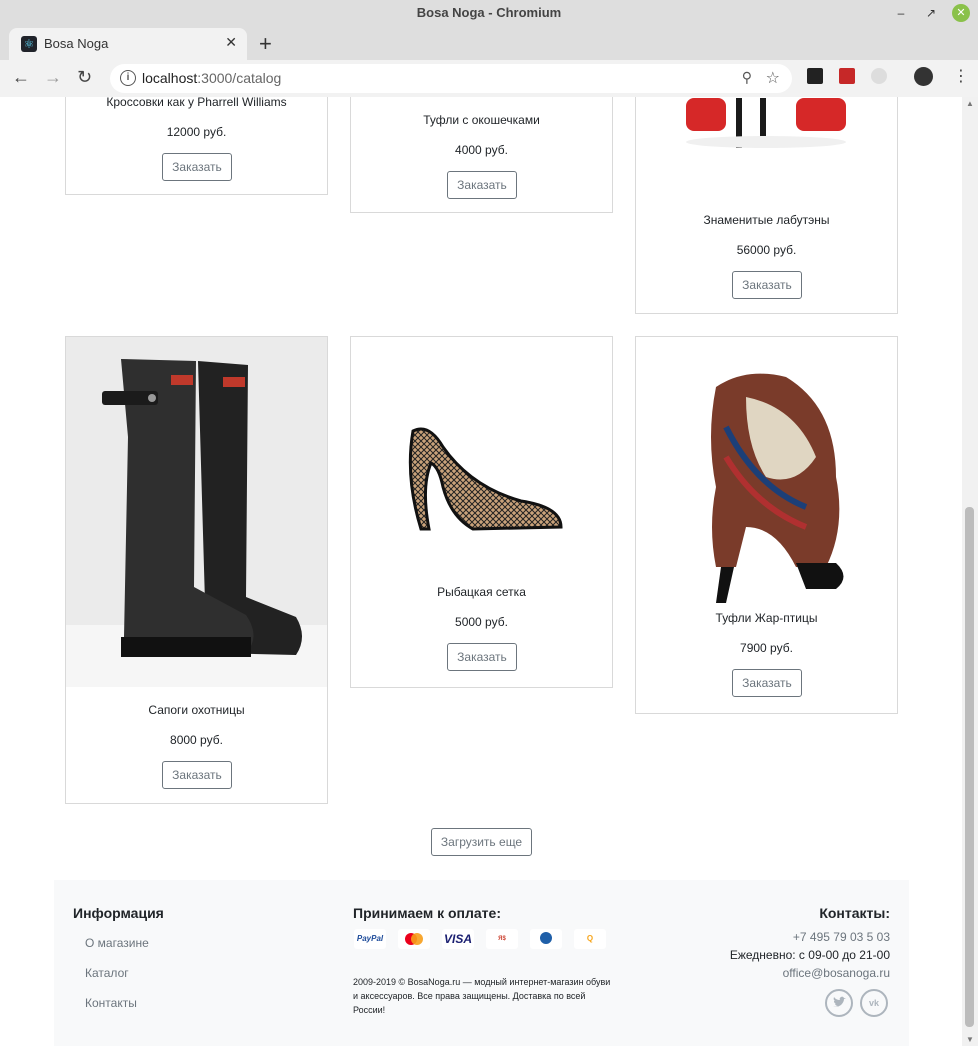  What do you see at coordinates (847, 76) in the screenshot?
I see `extension-red-icon` at bounding box center [847, 76].